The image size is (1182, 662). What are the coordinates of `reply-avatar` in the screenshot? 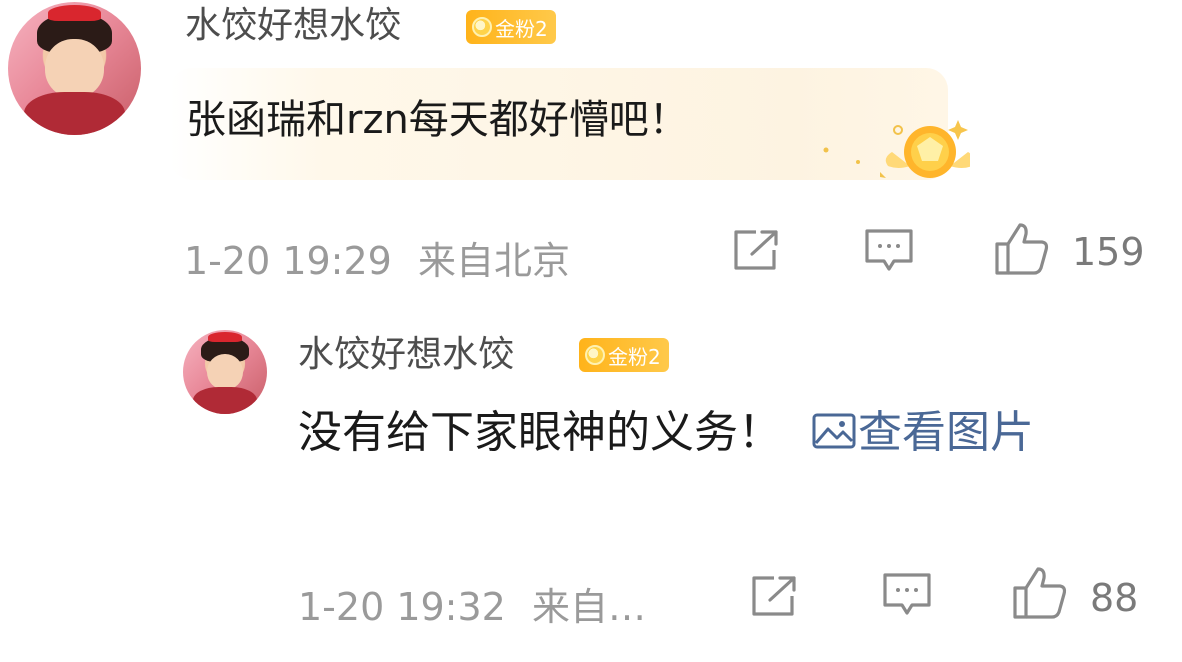 It's located at (225, 372).